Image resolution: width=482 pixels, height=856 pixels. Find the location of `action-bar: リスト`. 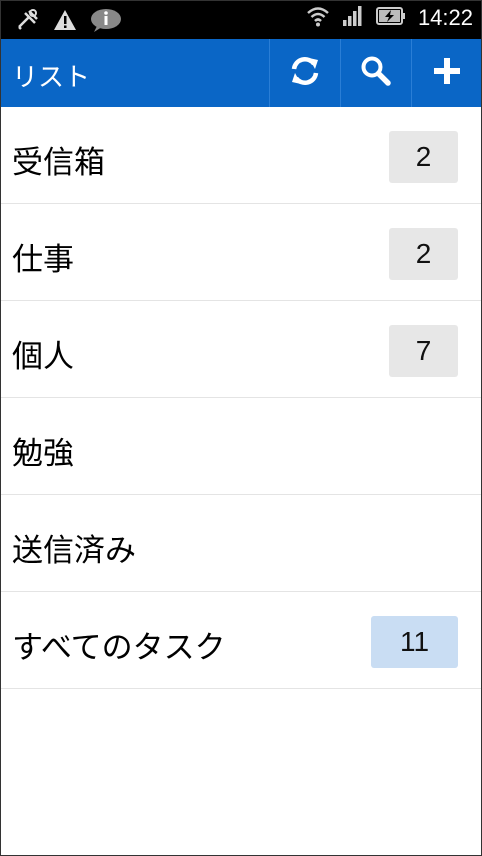

action-bar: リスト is located at coordinates (241, 73).